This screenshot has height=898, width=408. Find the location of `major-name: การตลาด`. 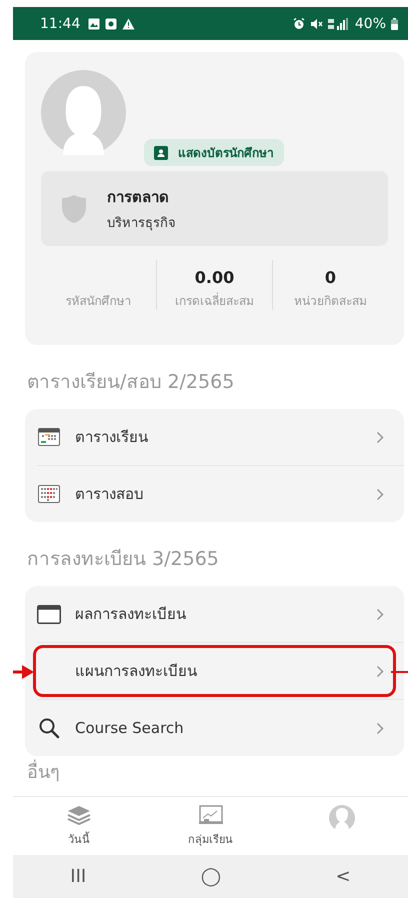

major-name: การตลาด is located at coordinates (138, 197).